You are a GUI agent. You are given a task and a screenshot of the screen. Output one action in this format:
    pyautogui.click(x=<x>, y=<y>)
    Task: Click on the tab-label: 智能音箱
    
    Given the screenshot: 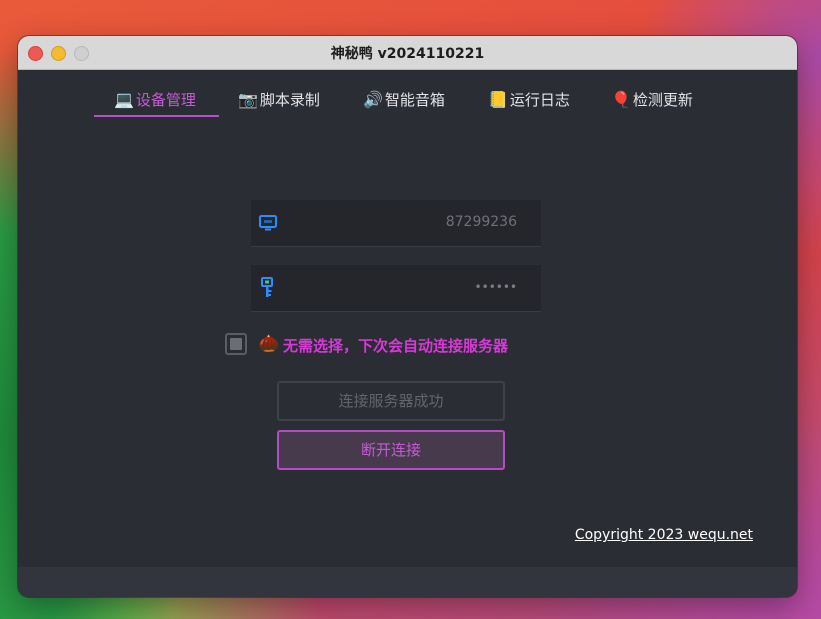 What is the action you would take?
    pyautogui.click(x=414, y=100)
    